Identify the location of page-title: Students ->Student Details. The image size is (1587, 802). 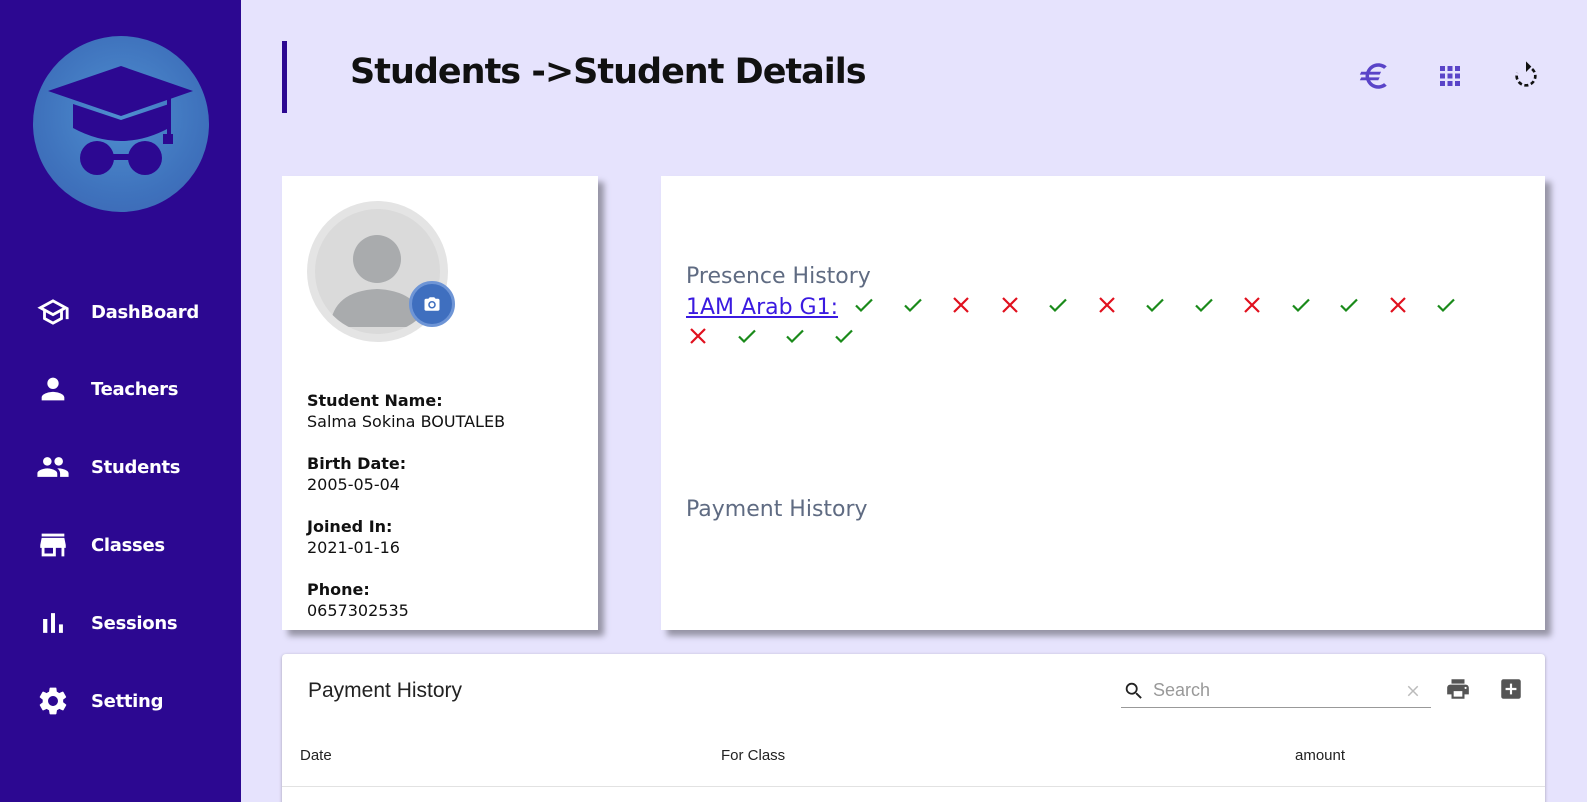
(608, 72).